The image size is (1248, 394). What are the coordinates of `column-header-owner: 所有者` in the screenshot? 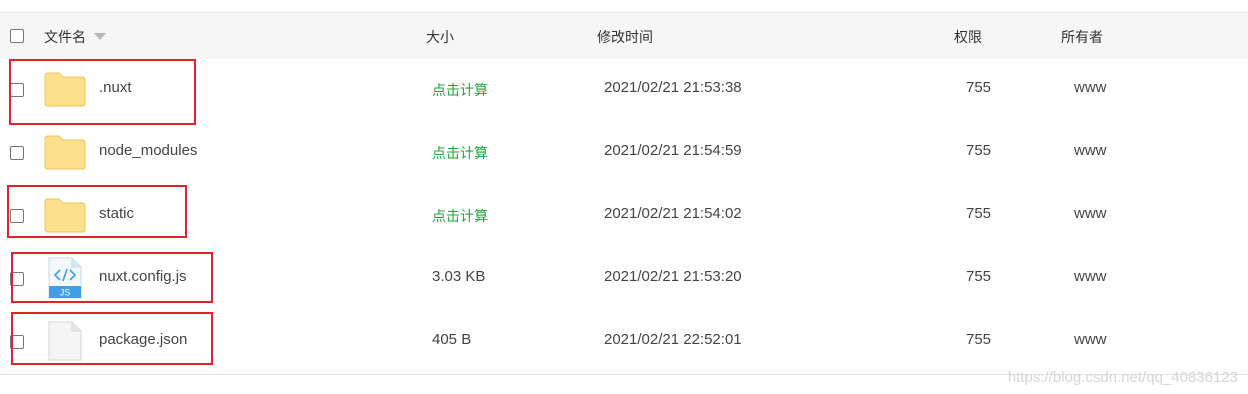 It's located at (1082, 37).